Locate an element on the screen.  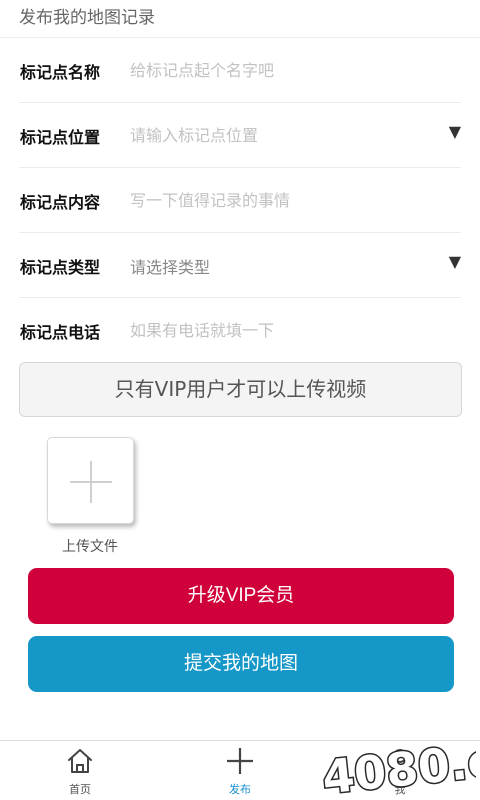
watermark-text: 4080.com is located at coordinates (398, 770).